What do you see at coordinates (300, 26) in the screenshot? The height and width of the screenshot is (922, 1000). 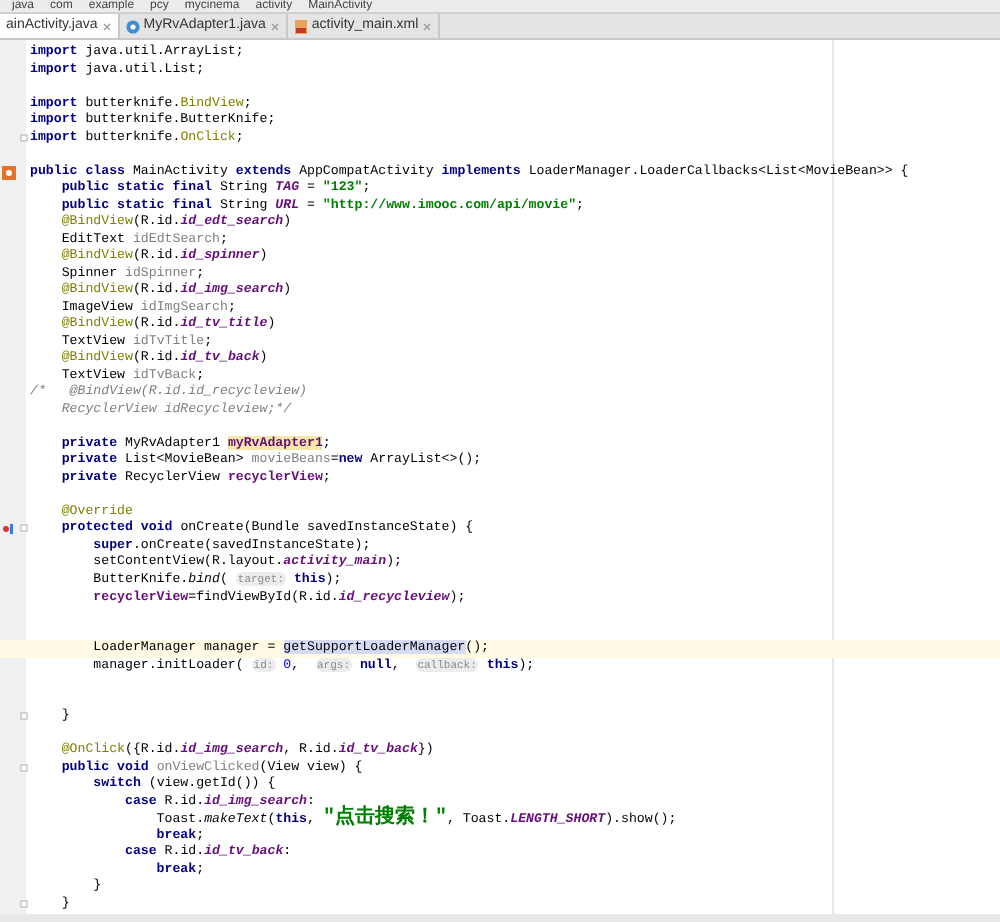 I see `xml-file-icon` at bounding box center [300, 26].